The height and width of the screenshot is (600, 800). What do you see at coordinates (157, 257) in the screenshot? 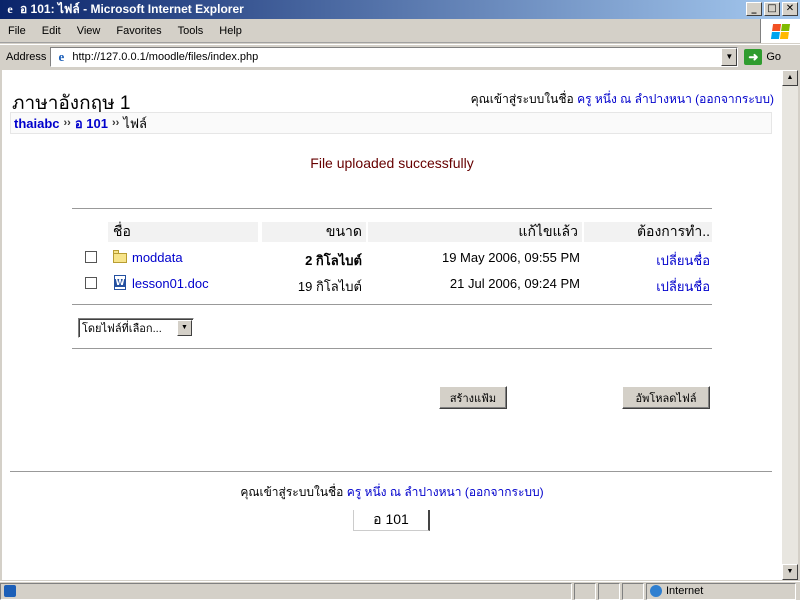
I see `file-name-link: moddata` at bounding box center [157, 257].